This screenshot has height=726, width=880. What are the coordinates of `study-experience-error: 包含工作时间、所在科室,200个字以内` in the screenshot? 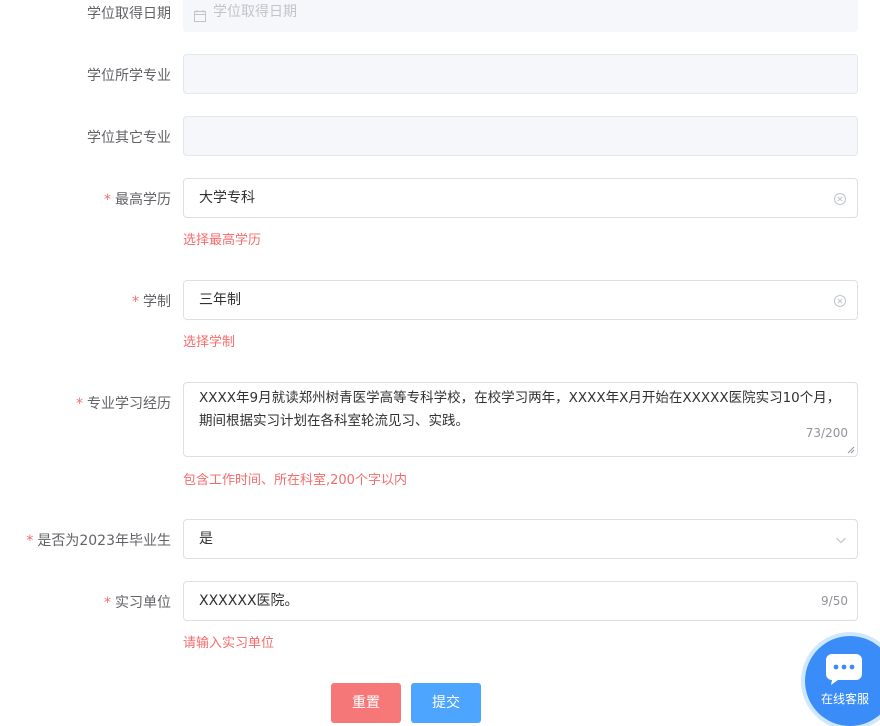 It's located at (295, 480).